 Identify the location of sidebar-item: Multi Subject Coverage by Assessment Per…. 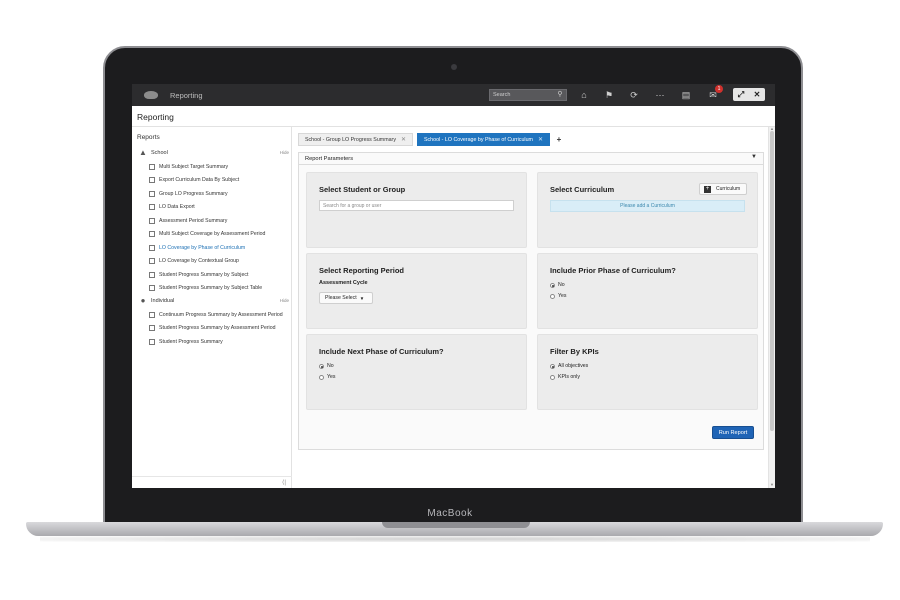
(207, 233).